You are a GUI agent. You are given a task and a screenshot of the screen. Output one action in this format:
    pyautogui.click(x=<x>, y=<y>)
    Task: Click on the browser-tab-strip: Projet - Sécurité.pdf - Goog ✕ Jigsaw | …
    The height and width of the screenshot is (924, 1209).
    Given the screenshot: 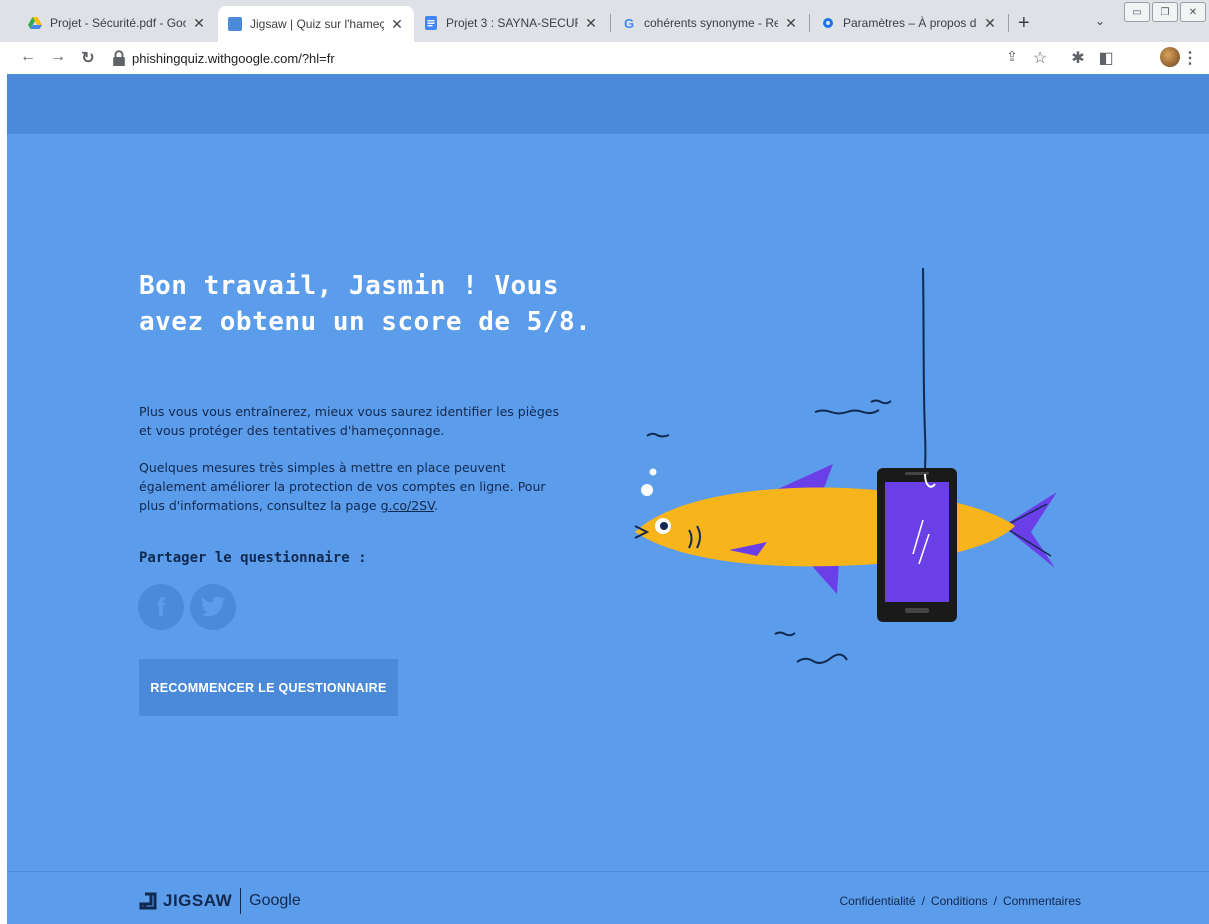 What is the action you would take?
    pyautogui.click(x=604, y=21)
    